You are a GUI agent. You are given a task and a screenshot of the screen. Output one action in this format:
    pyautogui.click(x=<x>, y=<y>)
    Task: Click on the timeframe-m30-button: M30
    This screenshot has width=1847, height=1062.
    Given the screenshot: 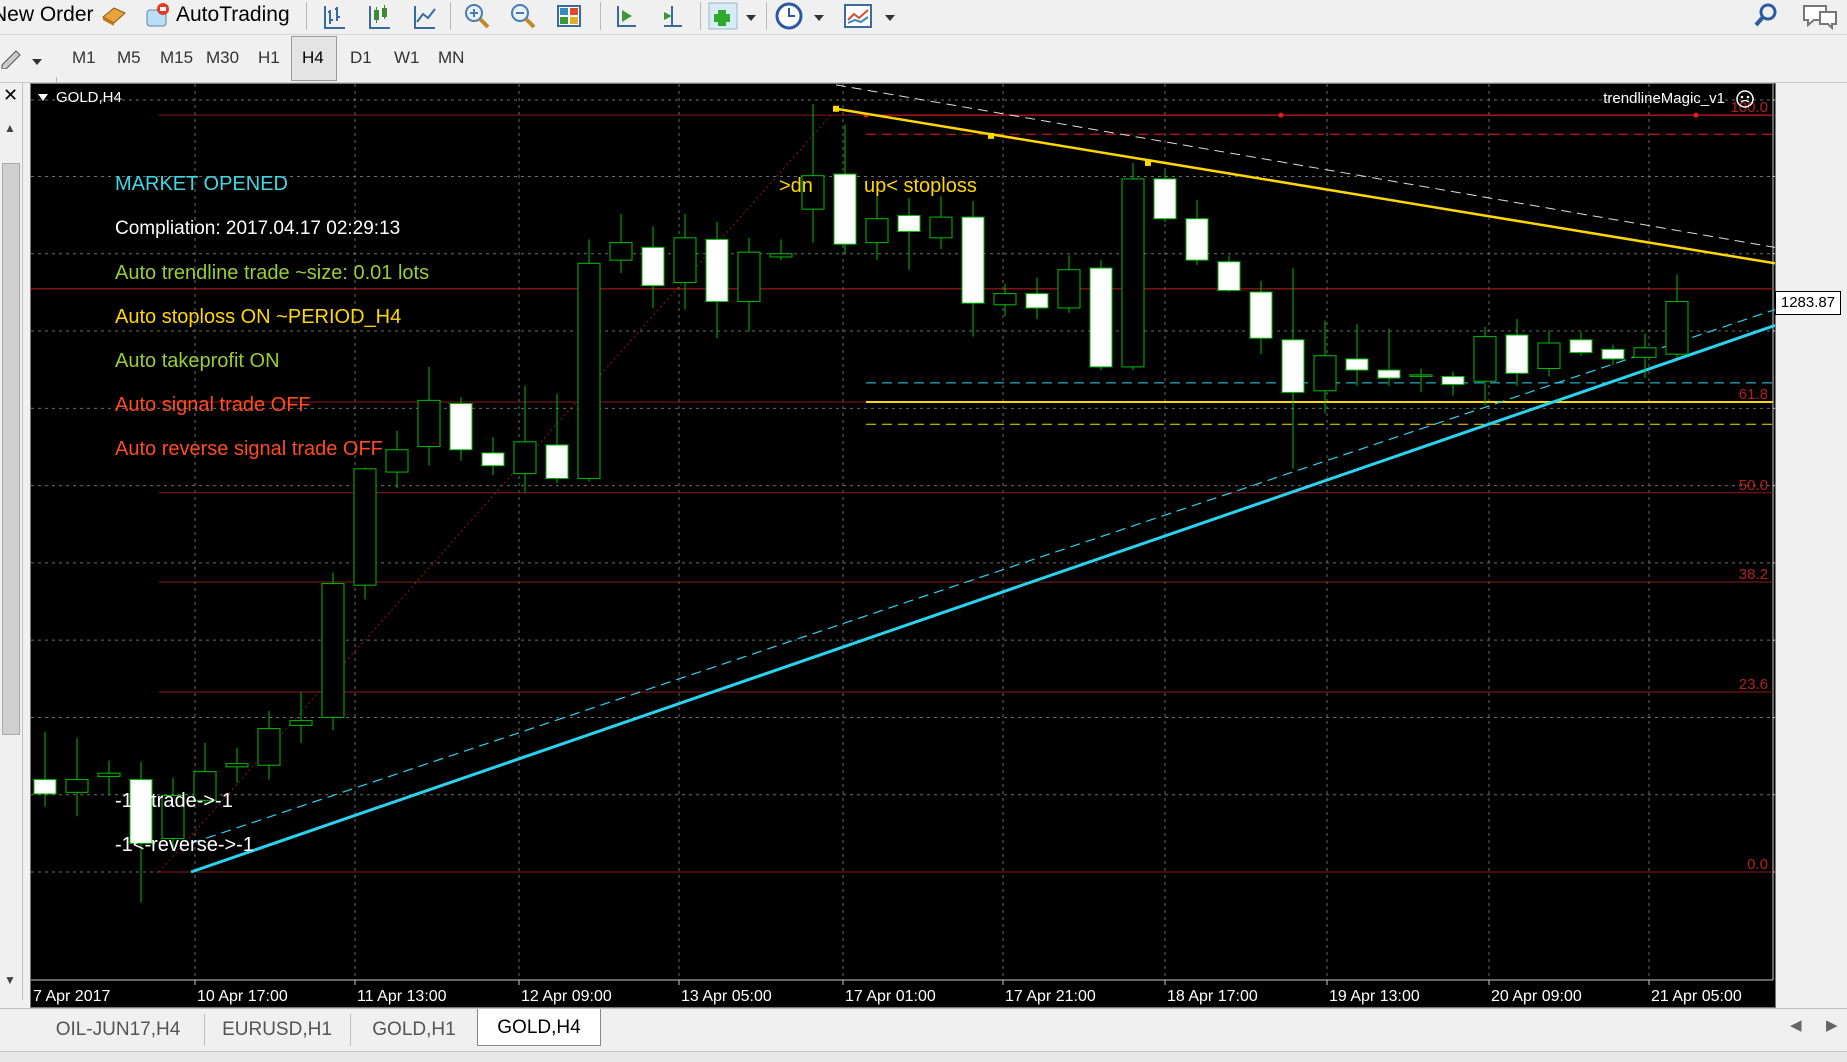 What is the action you would take?
    pyautogui.click(x=222, y=58)
    